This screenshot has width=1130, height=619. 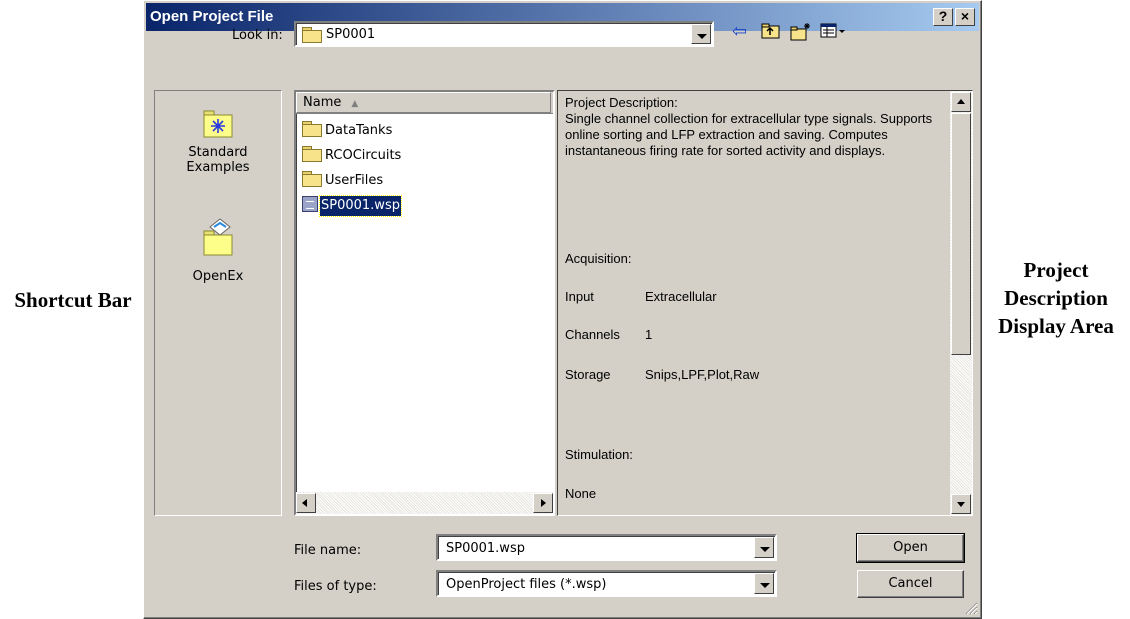 I want to click on scroll-left-button, so click(x=306, y=503).